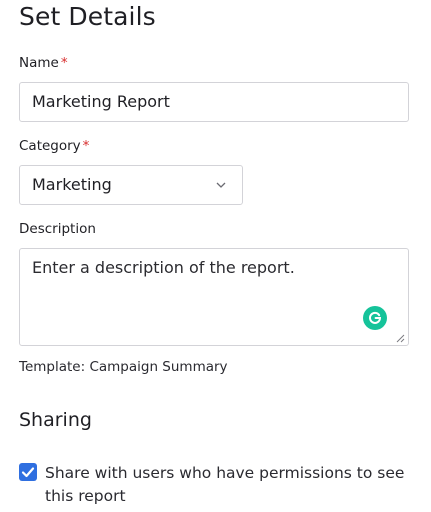 Image resolution: width=431 pixels, height=512 pixels. What do you see at coordinates (55, 420) in the screenshot?
I see `sharing-heading: Sharing` at bounding box center [55, 420].